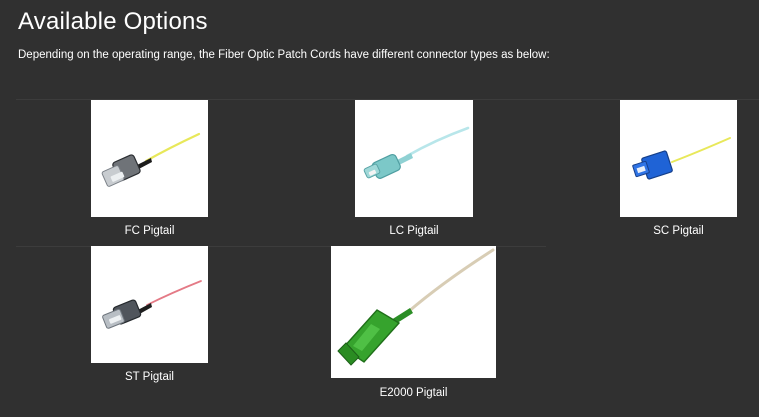 This screenshot has width=759, height=417. What do you see at coordinates (149, 377) in the screenshot?
I see `product-caption-st: ST Pigtail` at bounding box center [149, 377].